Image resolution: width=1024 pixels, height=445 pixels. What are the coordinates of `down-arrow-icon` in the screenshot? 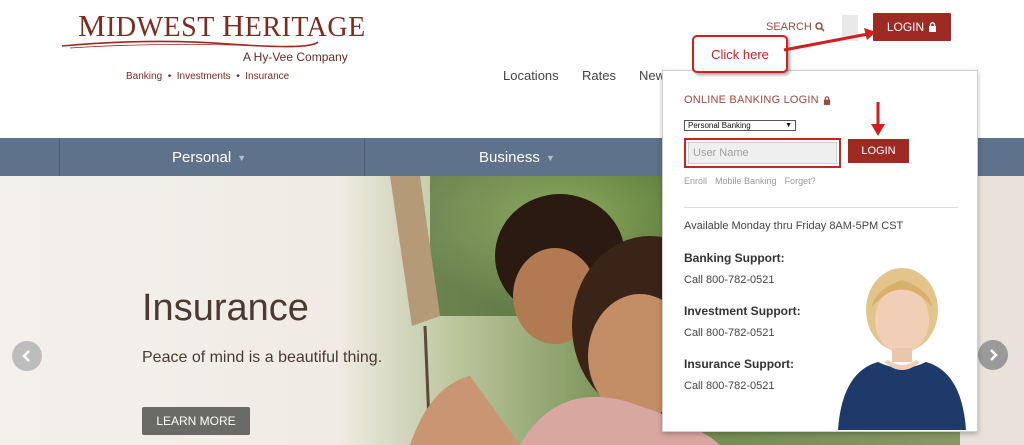 It's located at (878, 119).